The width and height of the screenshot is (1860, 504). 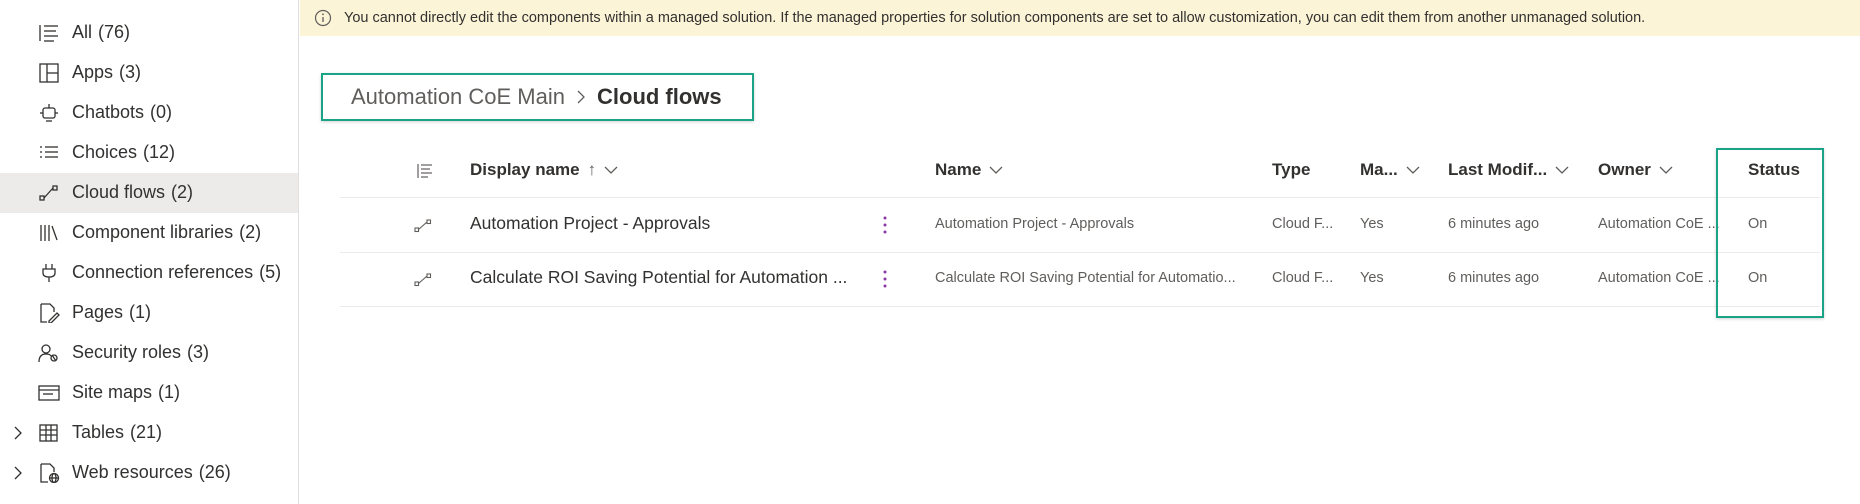 I want to click on sidebar-item-label: Web resources, so click(x=132, y=472).